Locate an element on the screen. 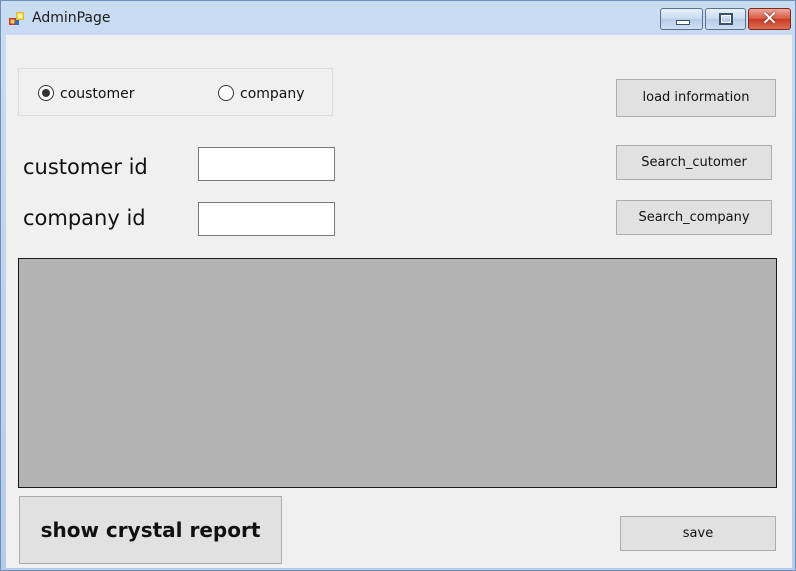 The height and width of the screenshot is (571, 796). show-crystal-report-label: show crystal report is located at coordinates (150, 530).